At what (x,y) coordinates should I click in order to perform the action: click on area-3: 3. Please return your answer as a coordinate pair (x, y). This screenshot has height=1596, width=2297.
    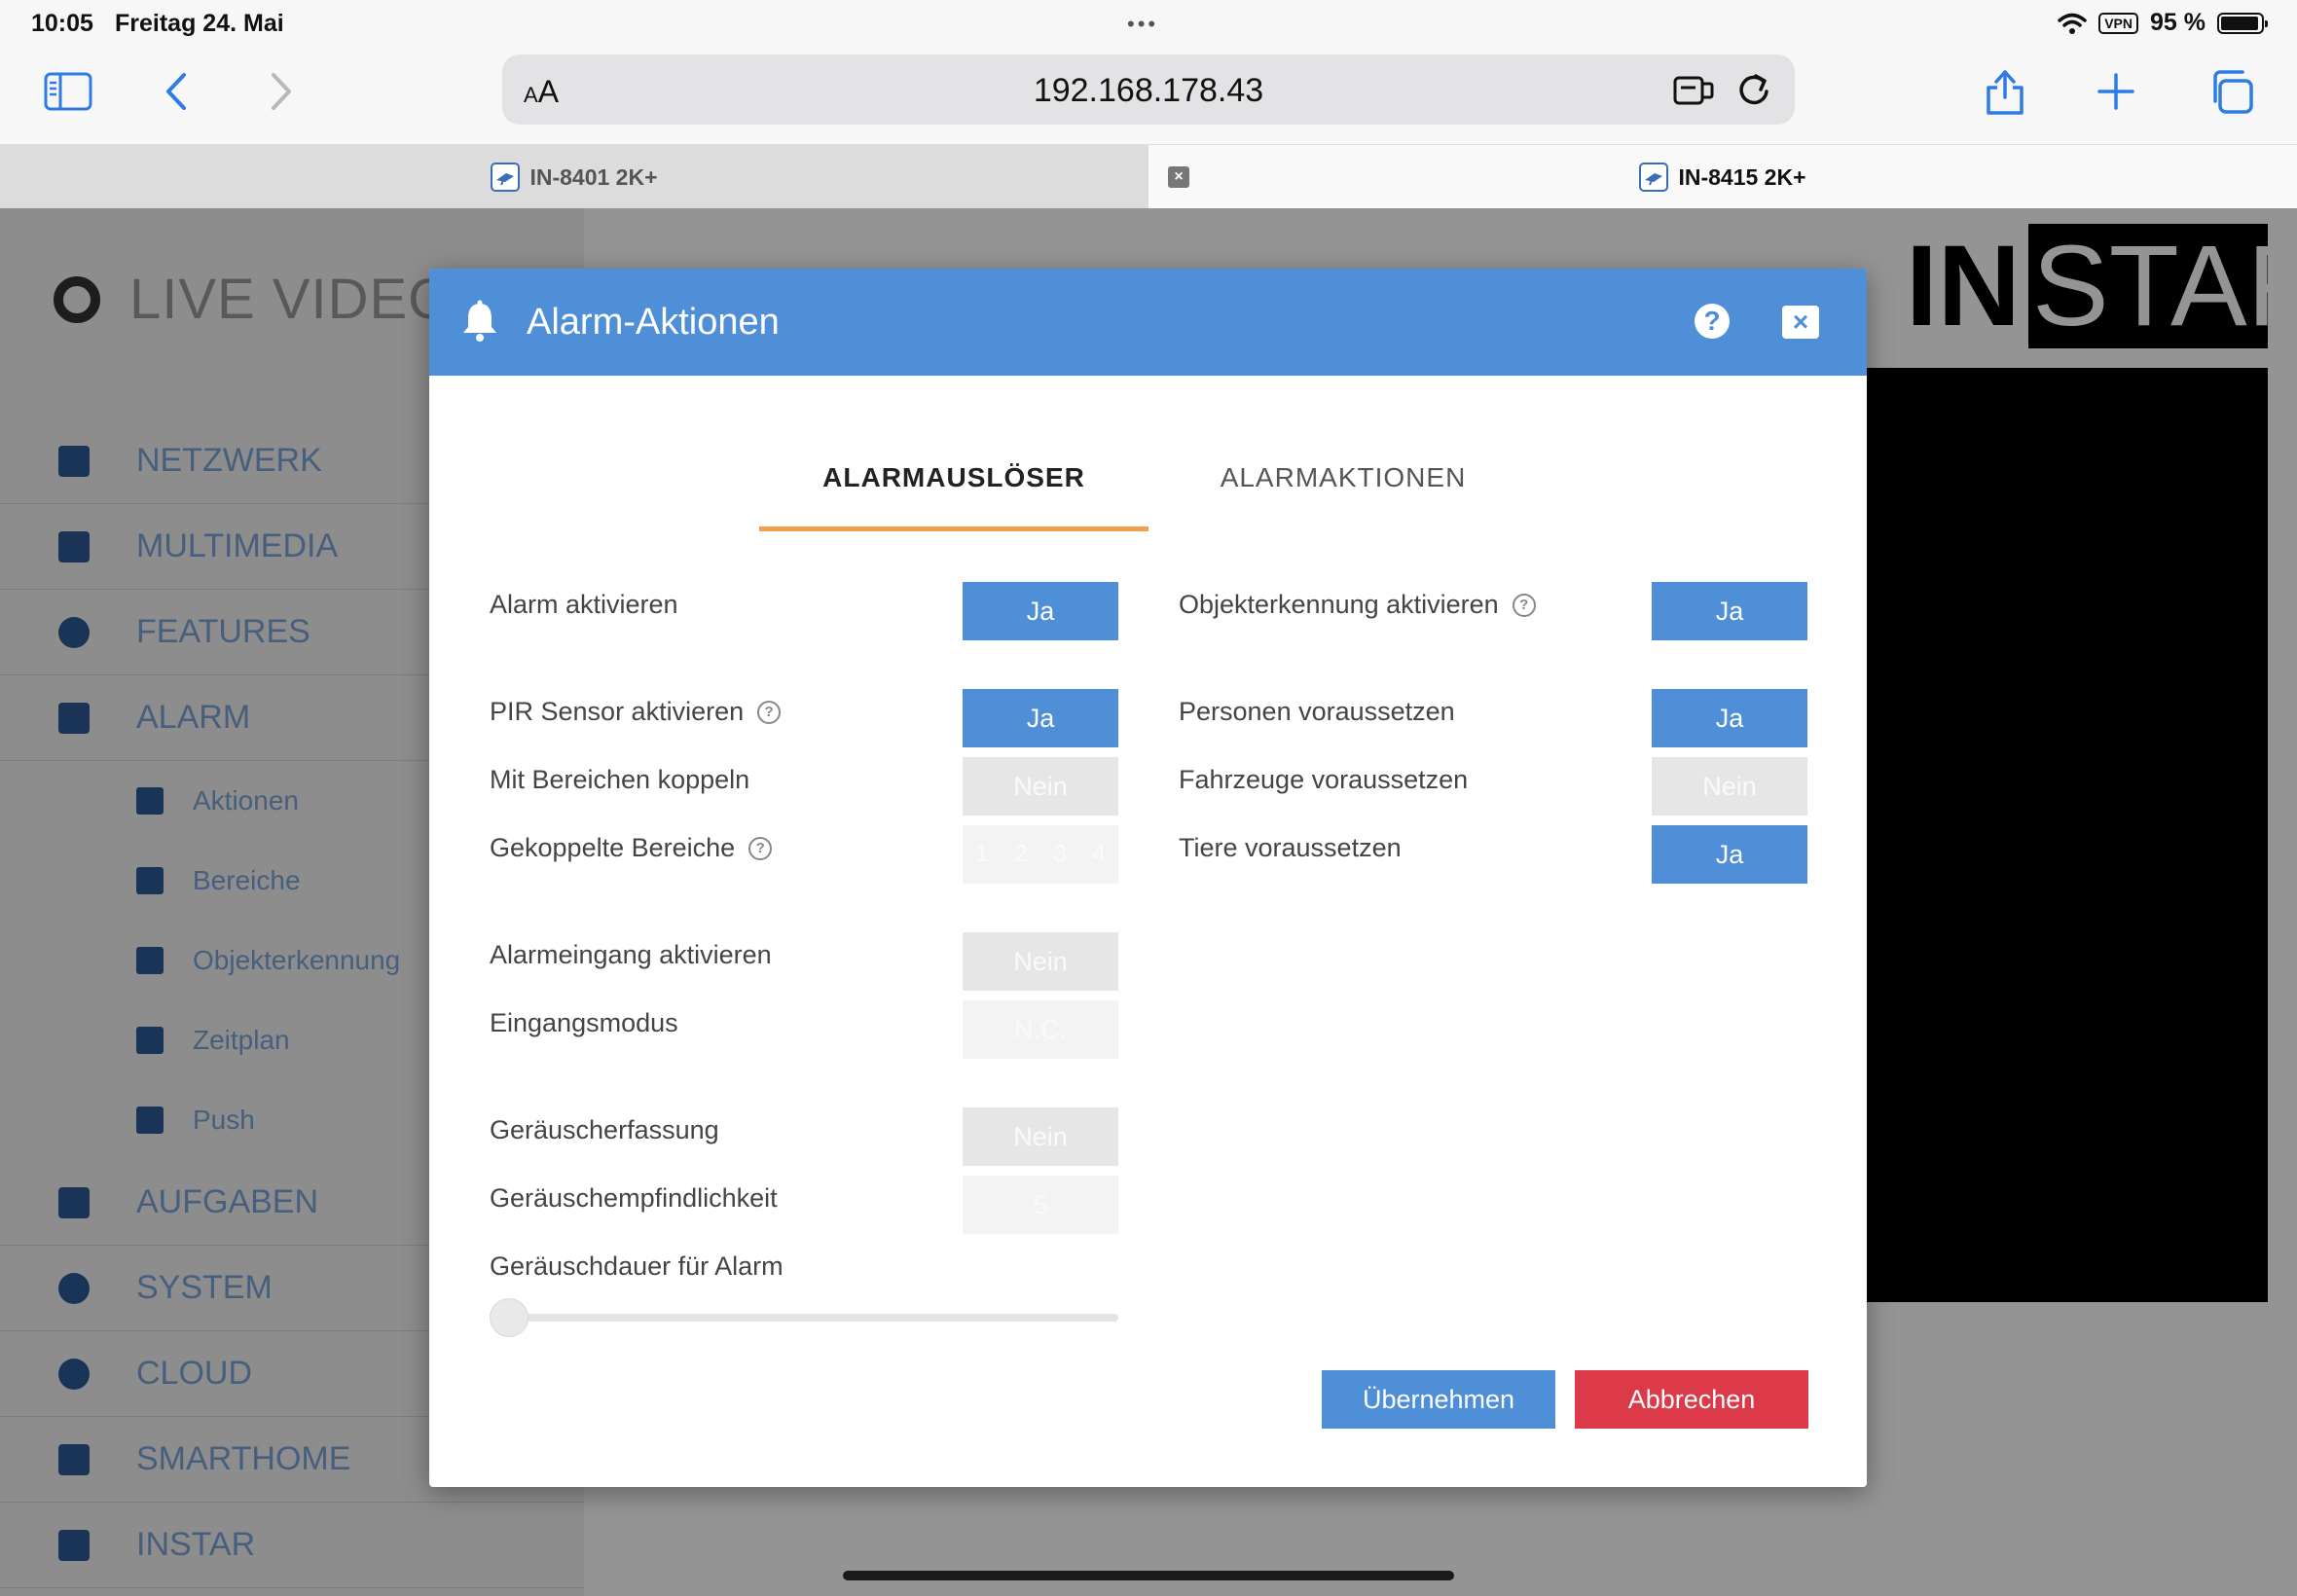
    Looking at the image, I should click on (1059, 854).